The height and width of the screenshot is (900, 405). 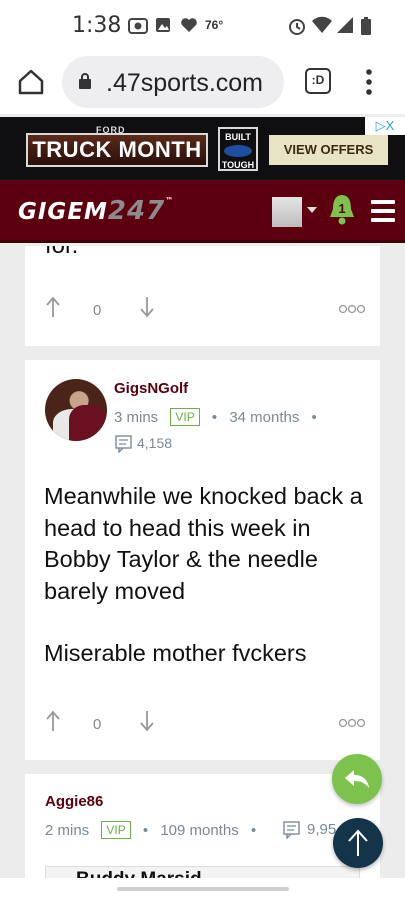 I want to click on logo-tm: ™, so click(x=170, y=200).